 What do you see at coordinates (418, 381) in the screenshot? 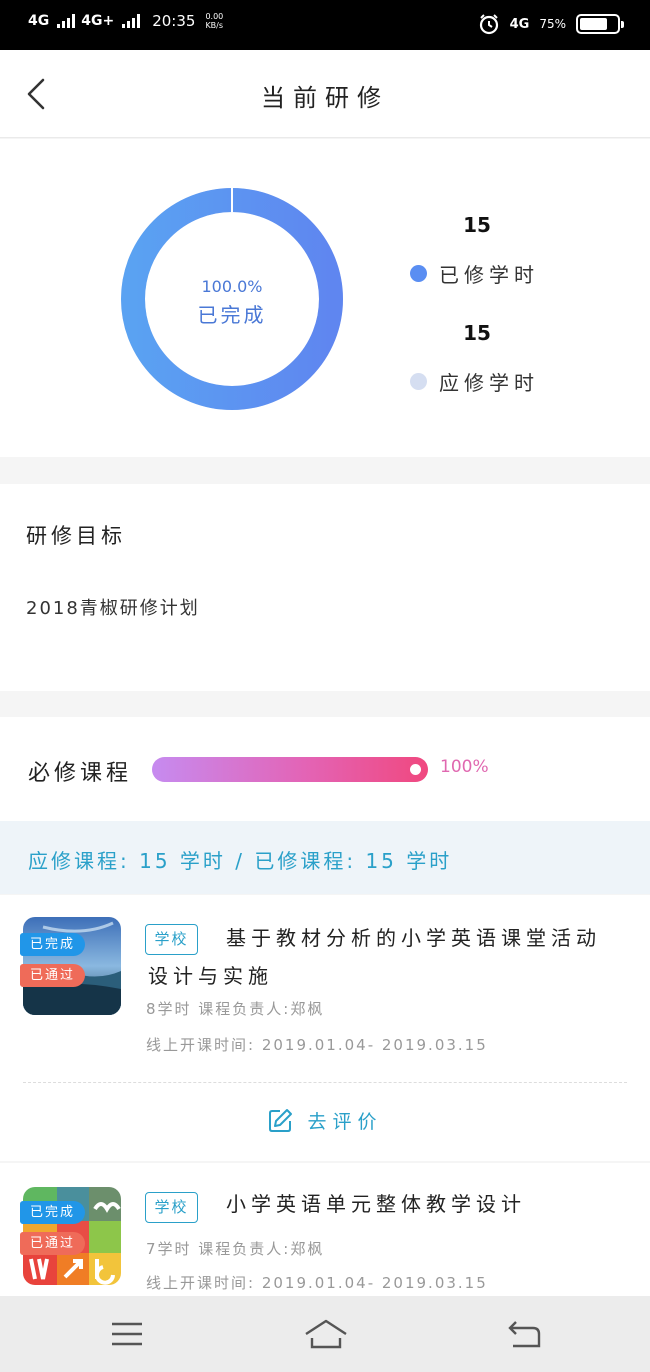
I see `legend-dot-required` at bounding box center [418, 381].